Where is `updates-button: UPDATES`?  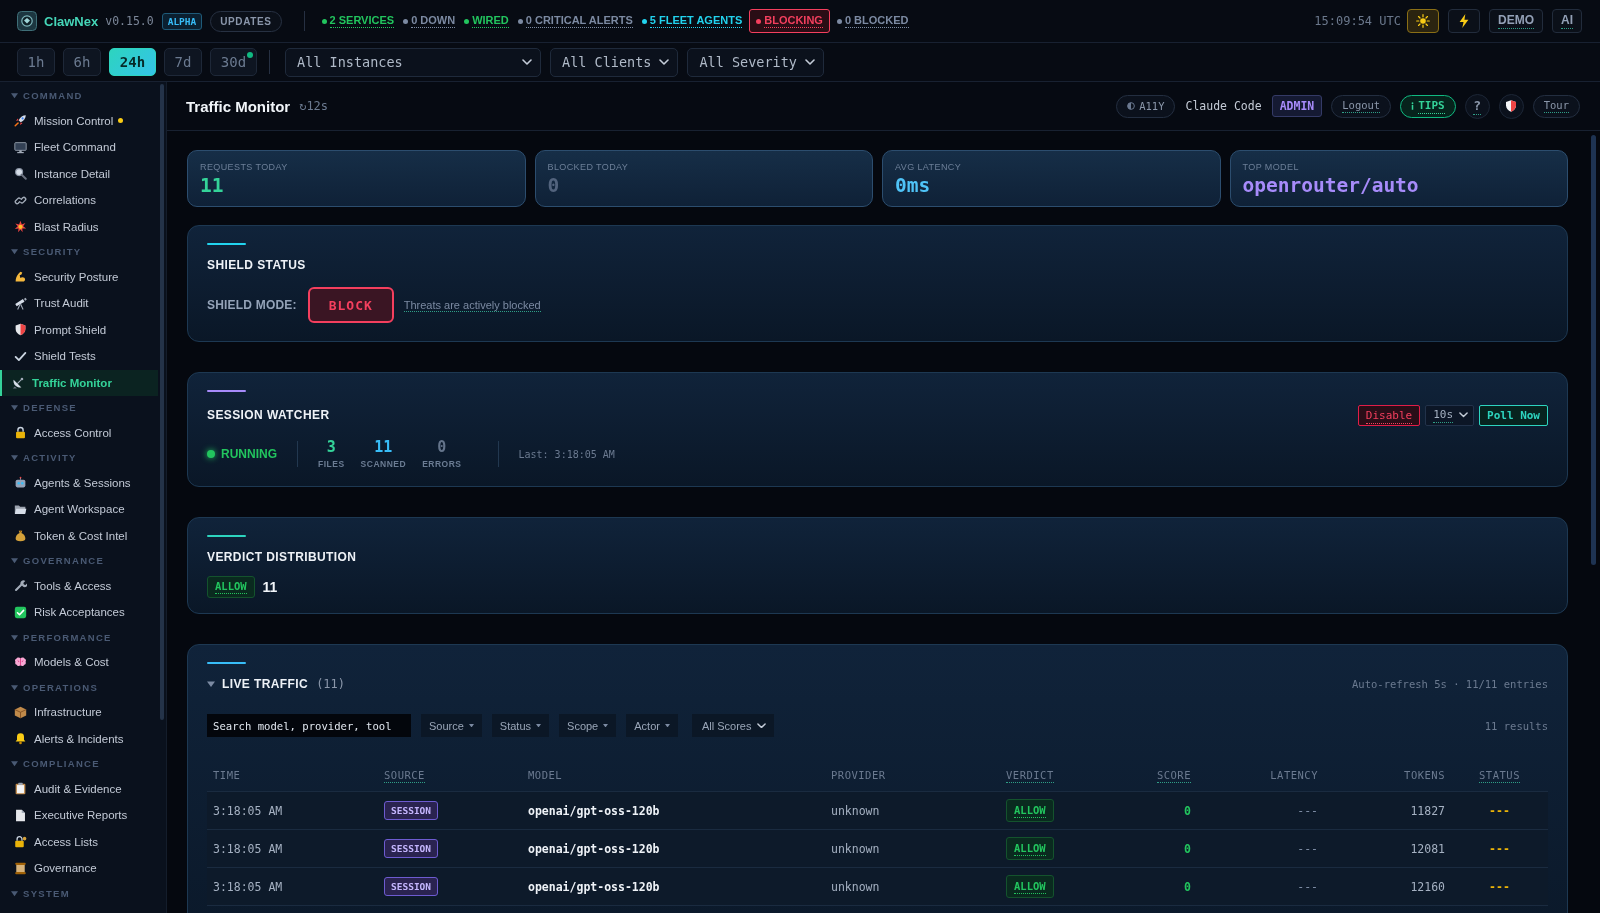 updates-button: UPDATES is located at coordinates (246, 21).